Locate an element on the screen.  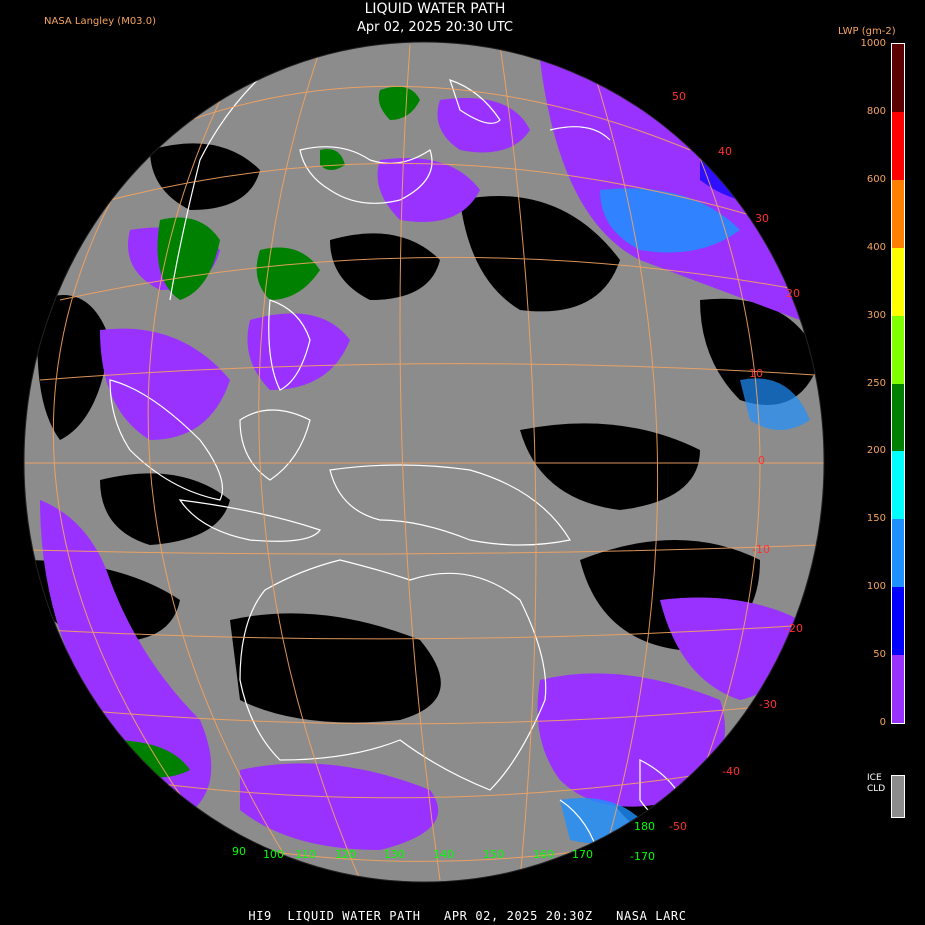
legend-tick: 1000 is located at coordinates (873, 43).